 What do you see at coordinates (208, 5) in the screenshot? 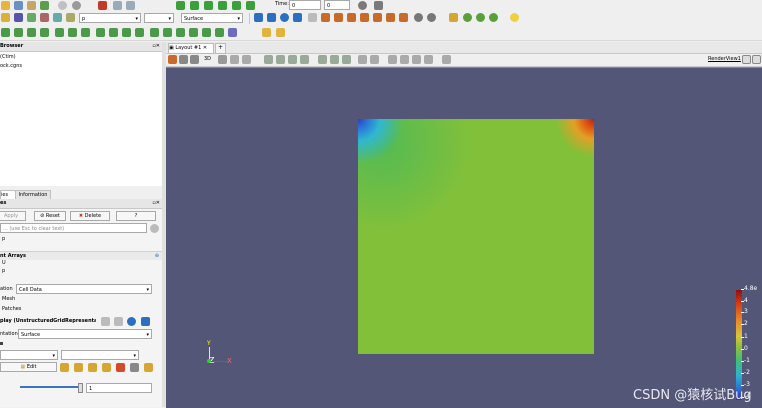
I see `play-icon` at bounding box center [208, 5].